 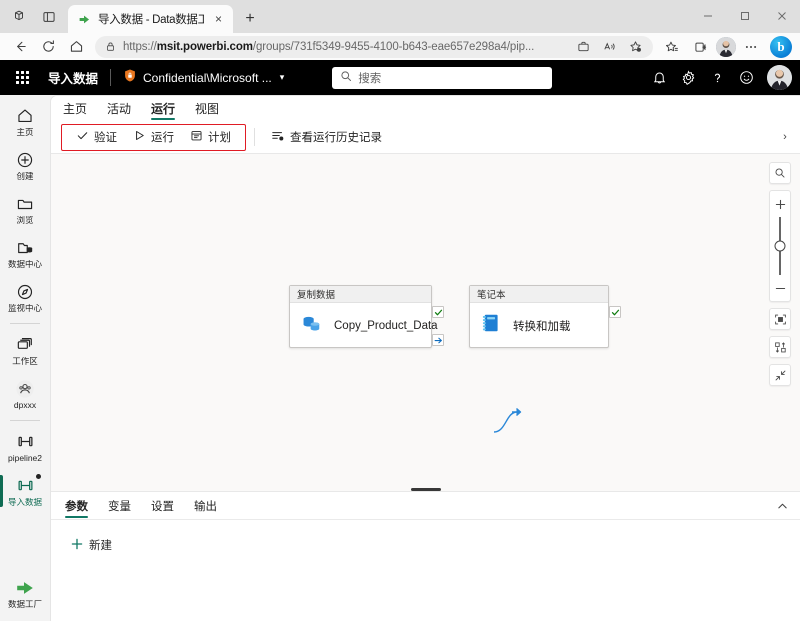 I want to click on sidebar-item-home: 主页, so click(x=25, y=121).